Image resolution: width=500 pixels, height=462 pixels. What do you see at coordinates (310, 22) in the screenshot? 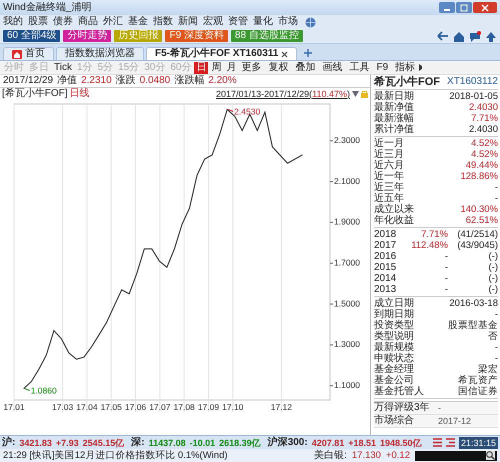
I see `globe-icon` at bounding box center [310, 22].